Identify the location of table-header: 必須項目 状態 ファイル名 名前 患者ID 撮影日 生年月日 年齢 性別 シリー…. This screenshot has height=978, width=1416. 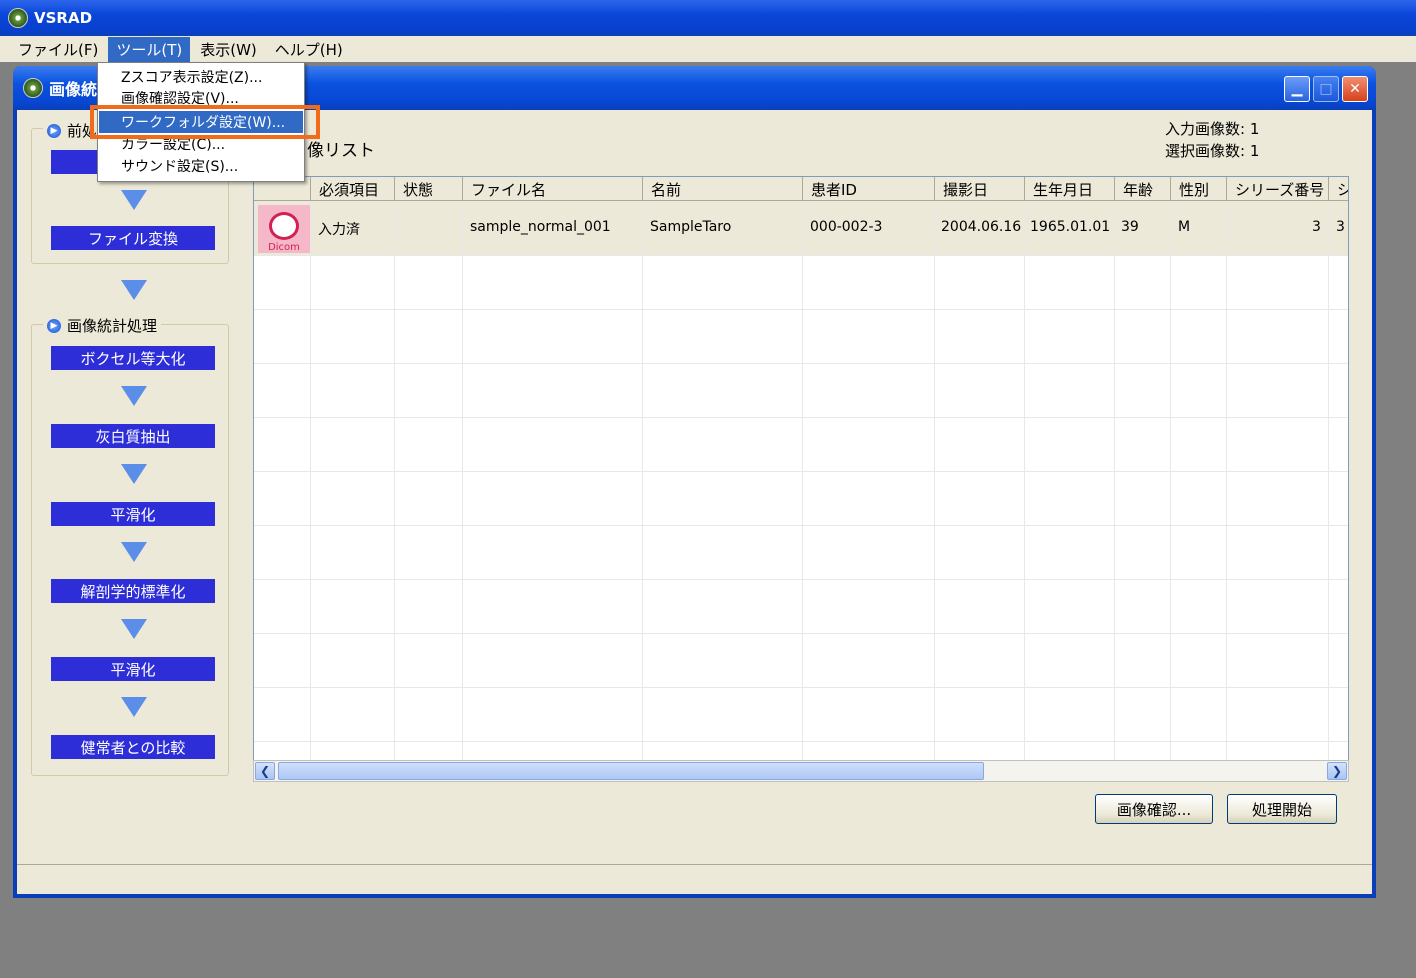
(801, 189).